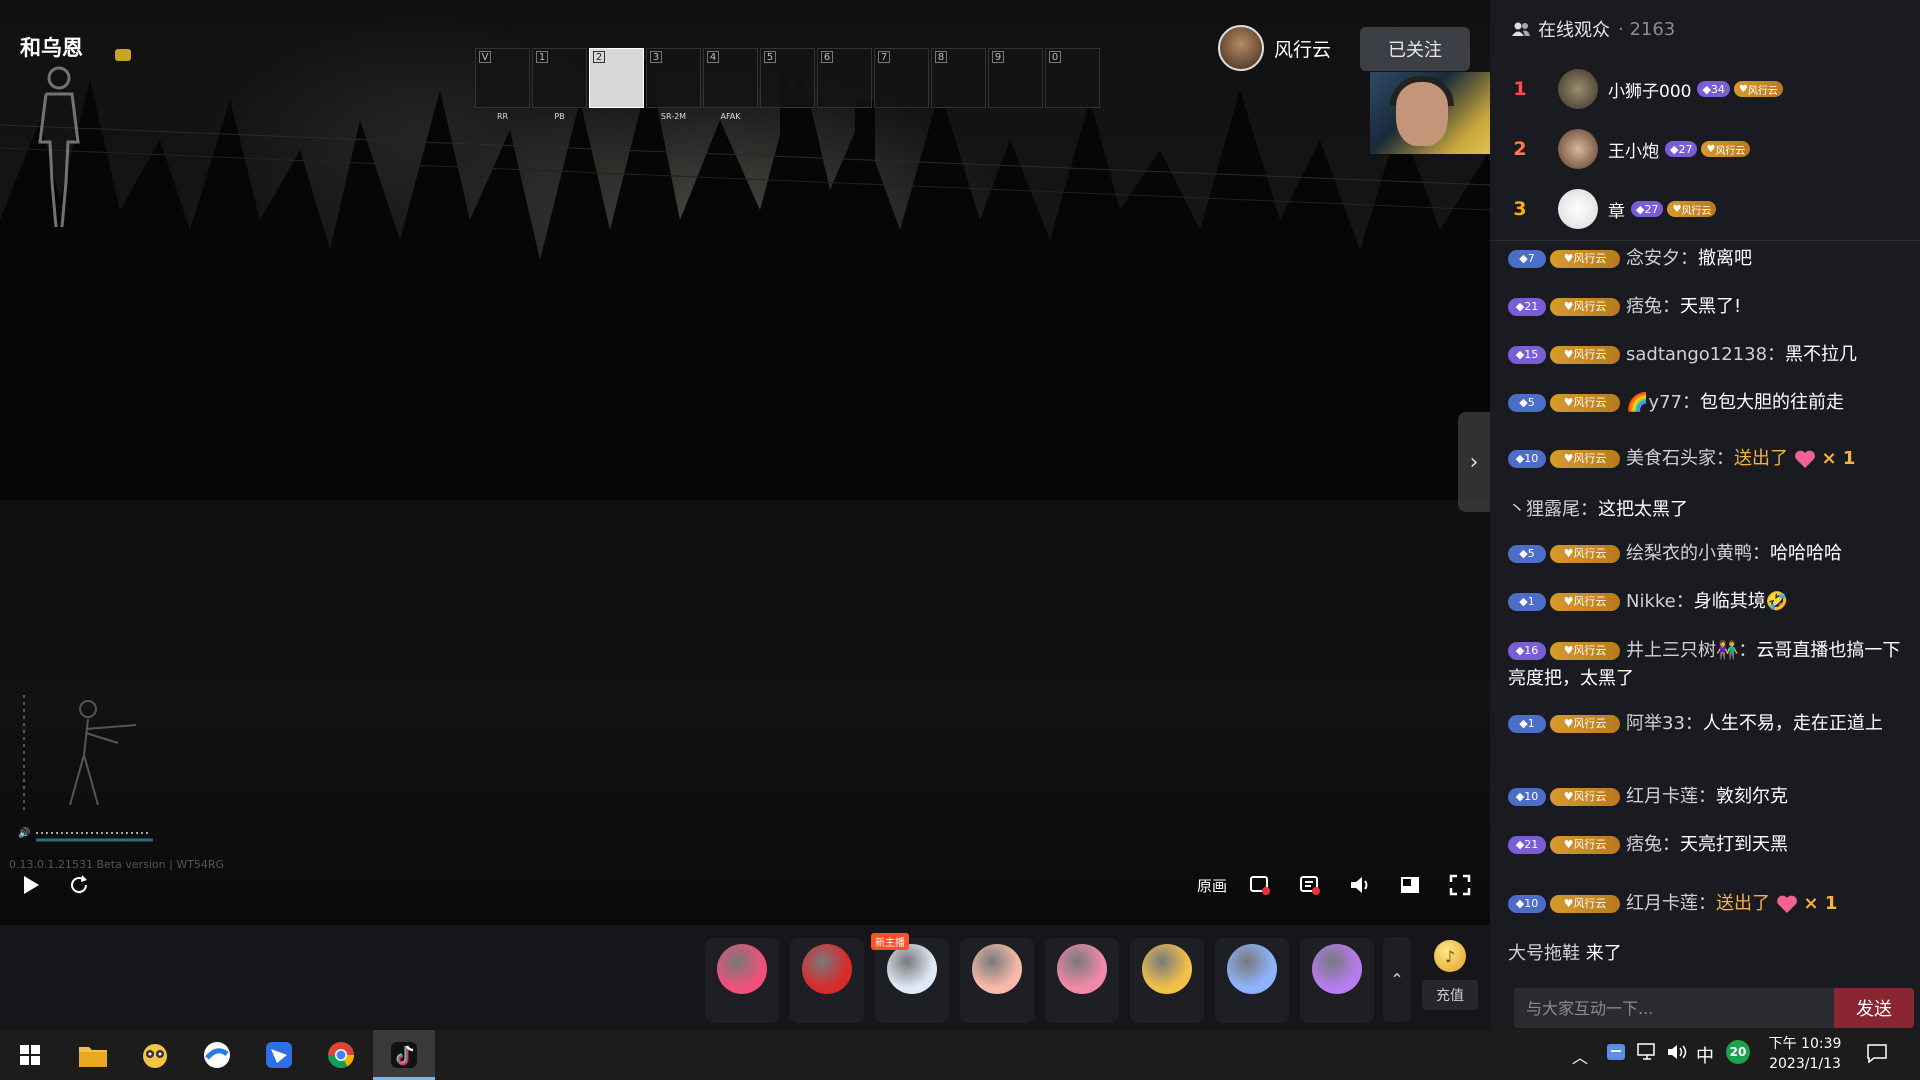 This screenshot has height=1080, width=1920. I want to click on fan-club-name: 风行云, so click(1590, 903).